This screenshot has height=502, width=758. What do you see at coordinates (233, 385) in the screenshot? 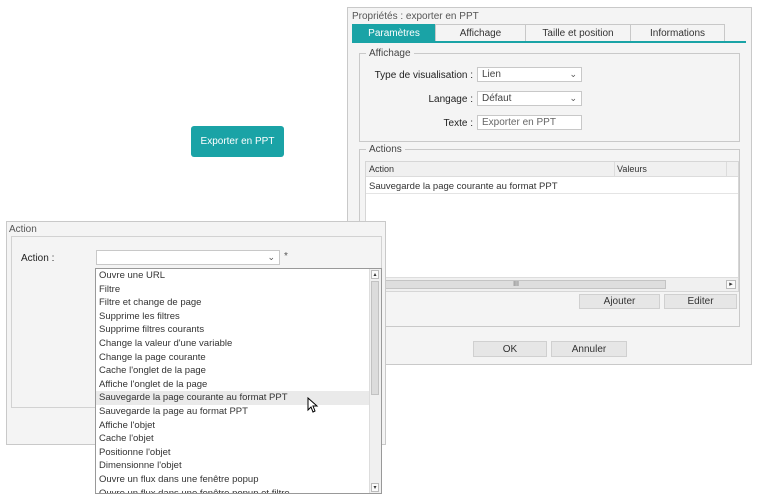
I see `list-item: Affiche l'onglet de la page` at bounding box center [233, 385].